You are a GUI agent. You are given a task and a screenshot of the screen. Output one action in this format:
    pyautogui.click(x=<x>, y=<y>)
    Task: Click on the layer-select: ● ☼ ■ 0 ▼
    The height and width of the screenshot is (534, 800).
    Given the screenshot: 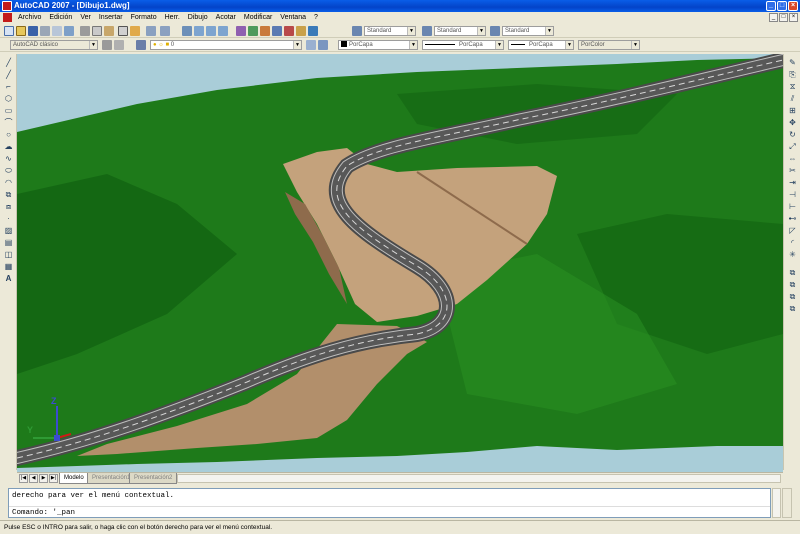 What is the action you would take?
    pyautogui.click(x=226, y=45)
    